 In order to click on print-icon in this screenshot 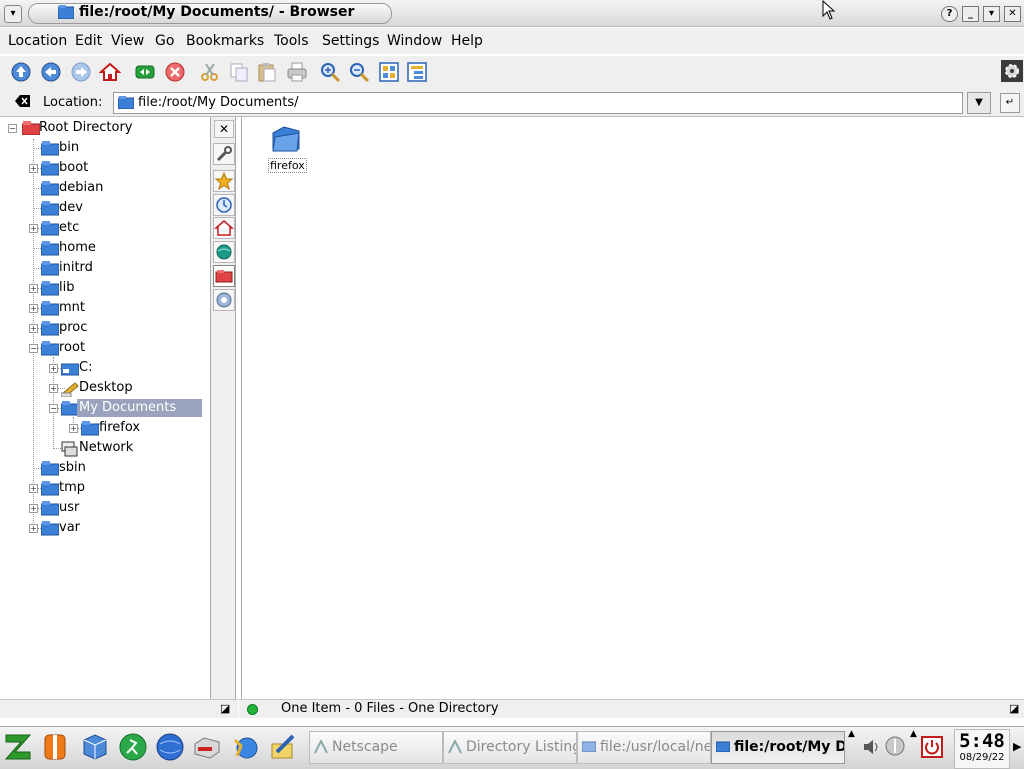, I will do `click(297, 72)`.